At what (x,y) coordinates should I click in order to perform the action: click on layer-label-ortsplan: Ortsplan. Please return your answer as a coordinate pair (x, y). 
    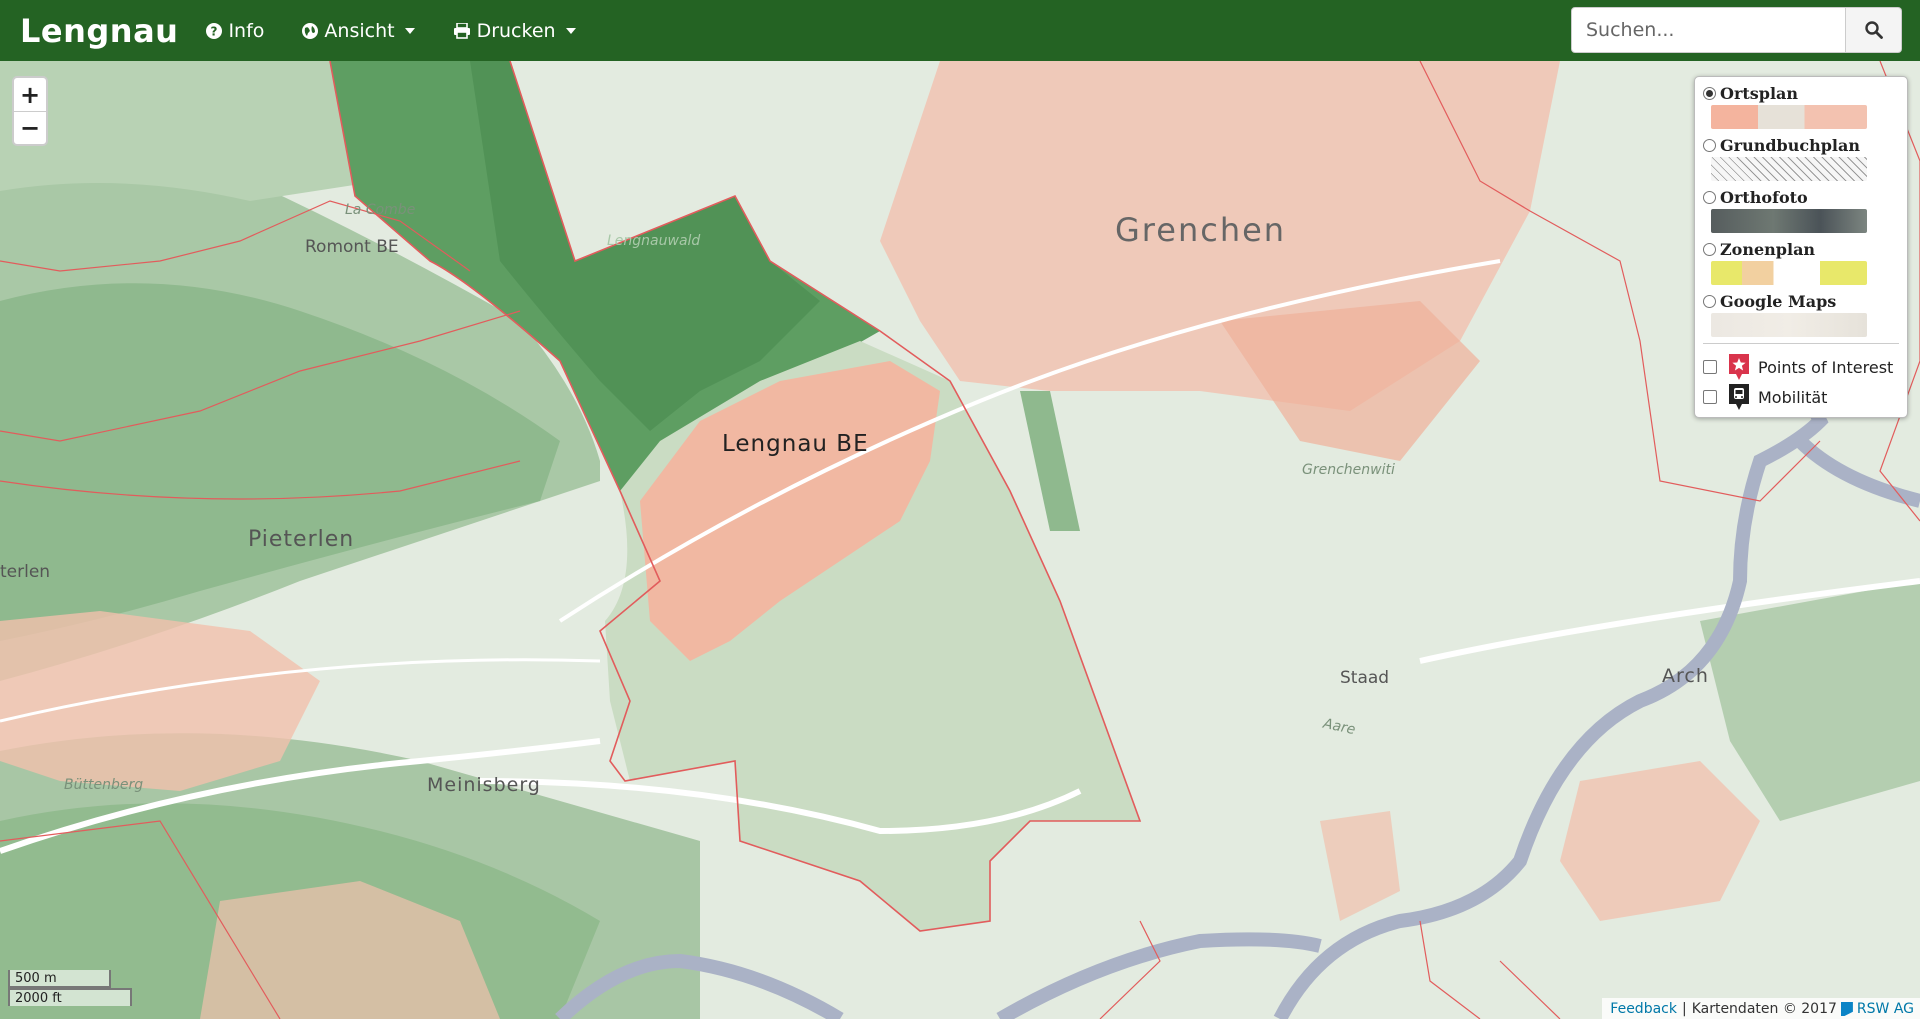
    Looking at the image, I should click on (1759, 93).